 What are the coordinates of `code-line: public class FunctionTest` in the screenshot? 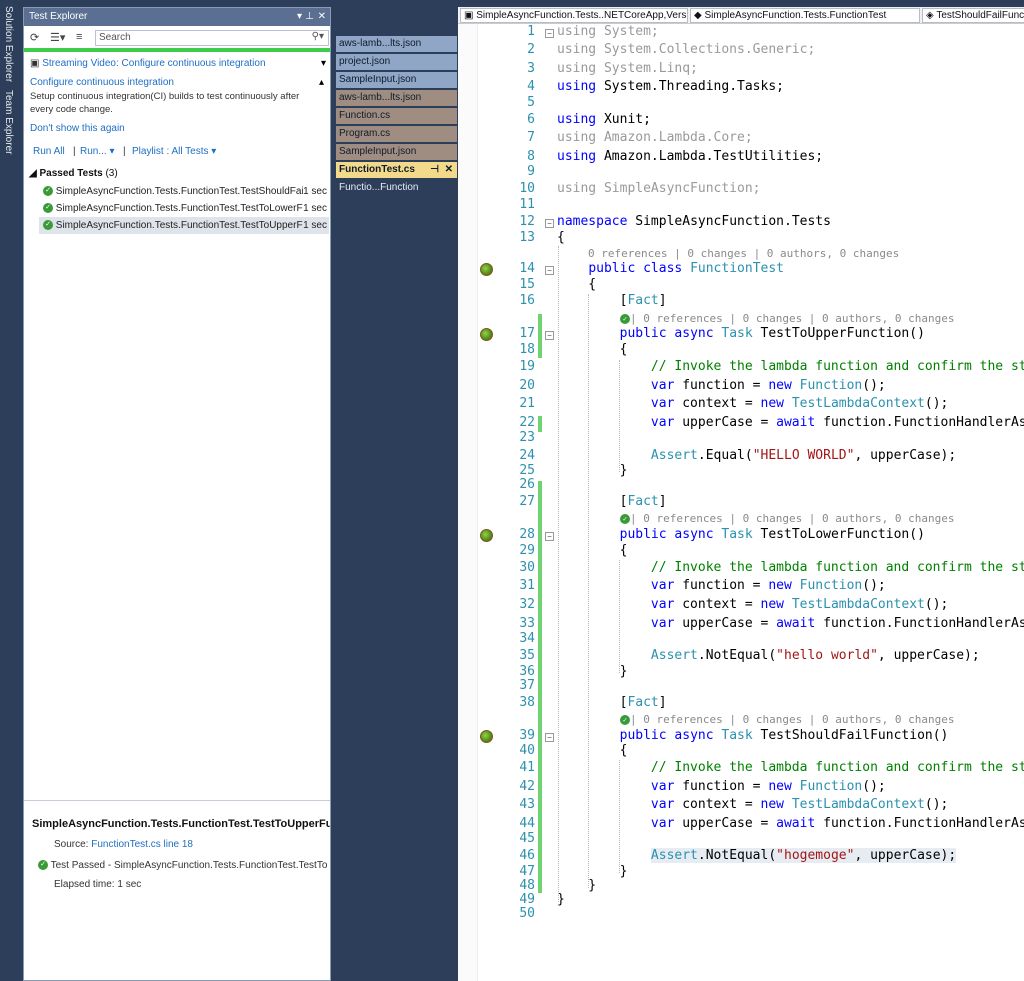 It's located at (670, 268).